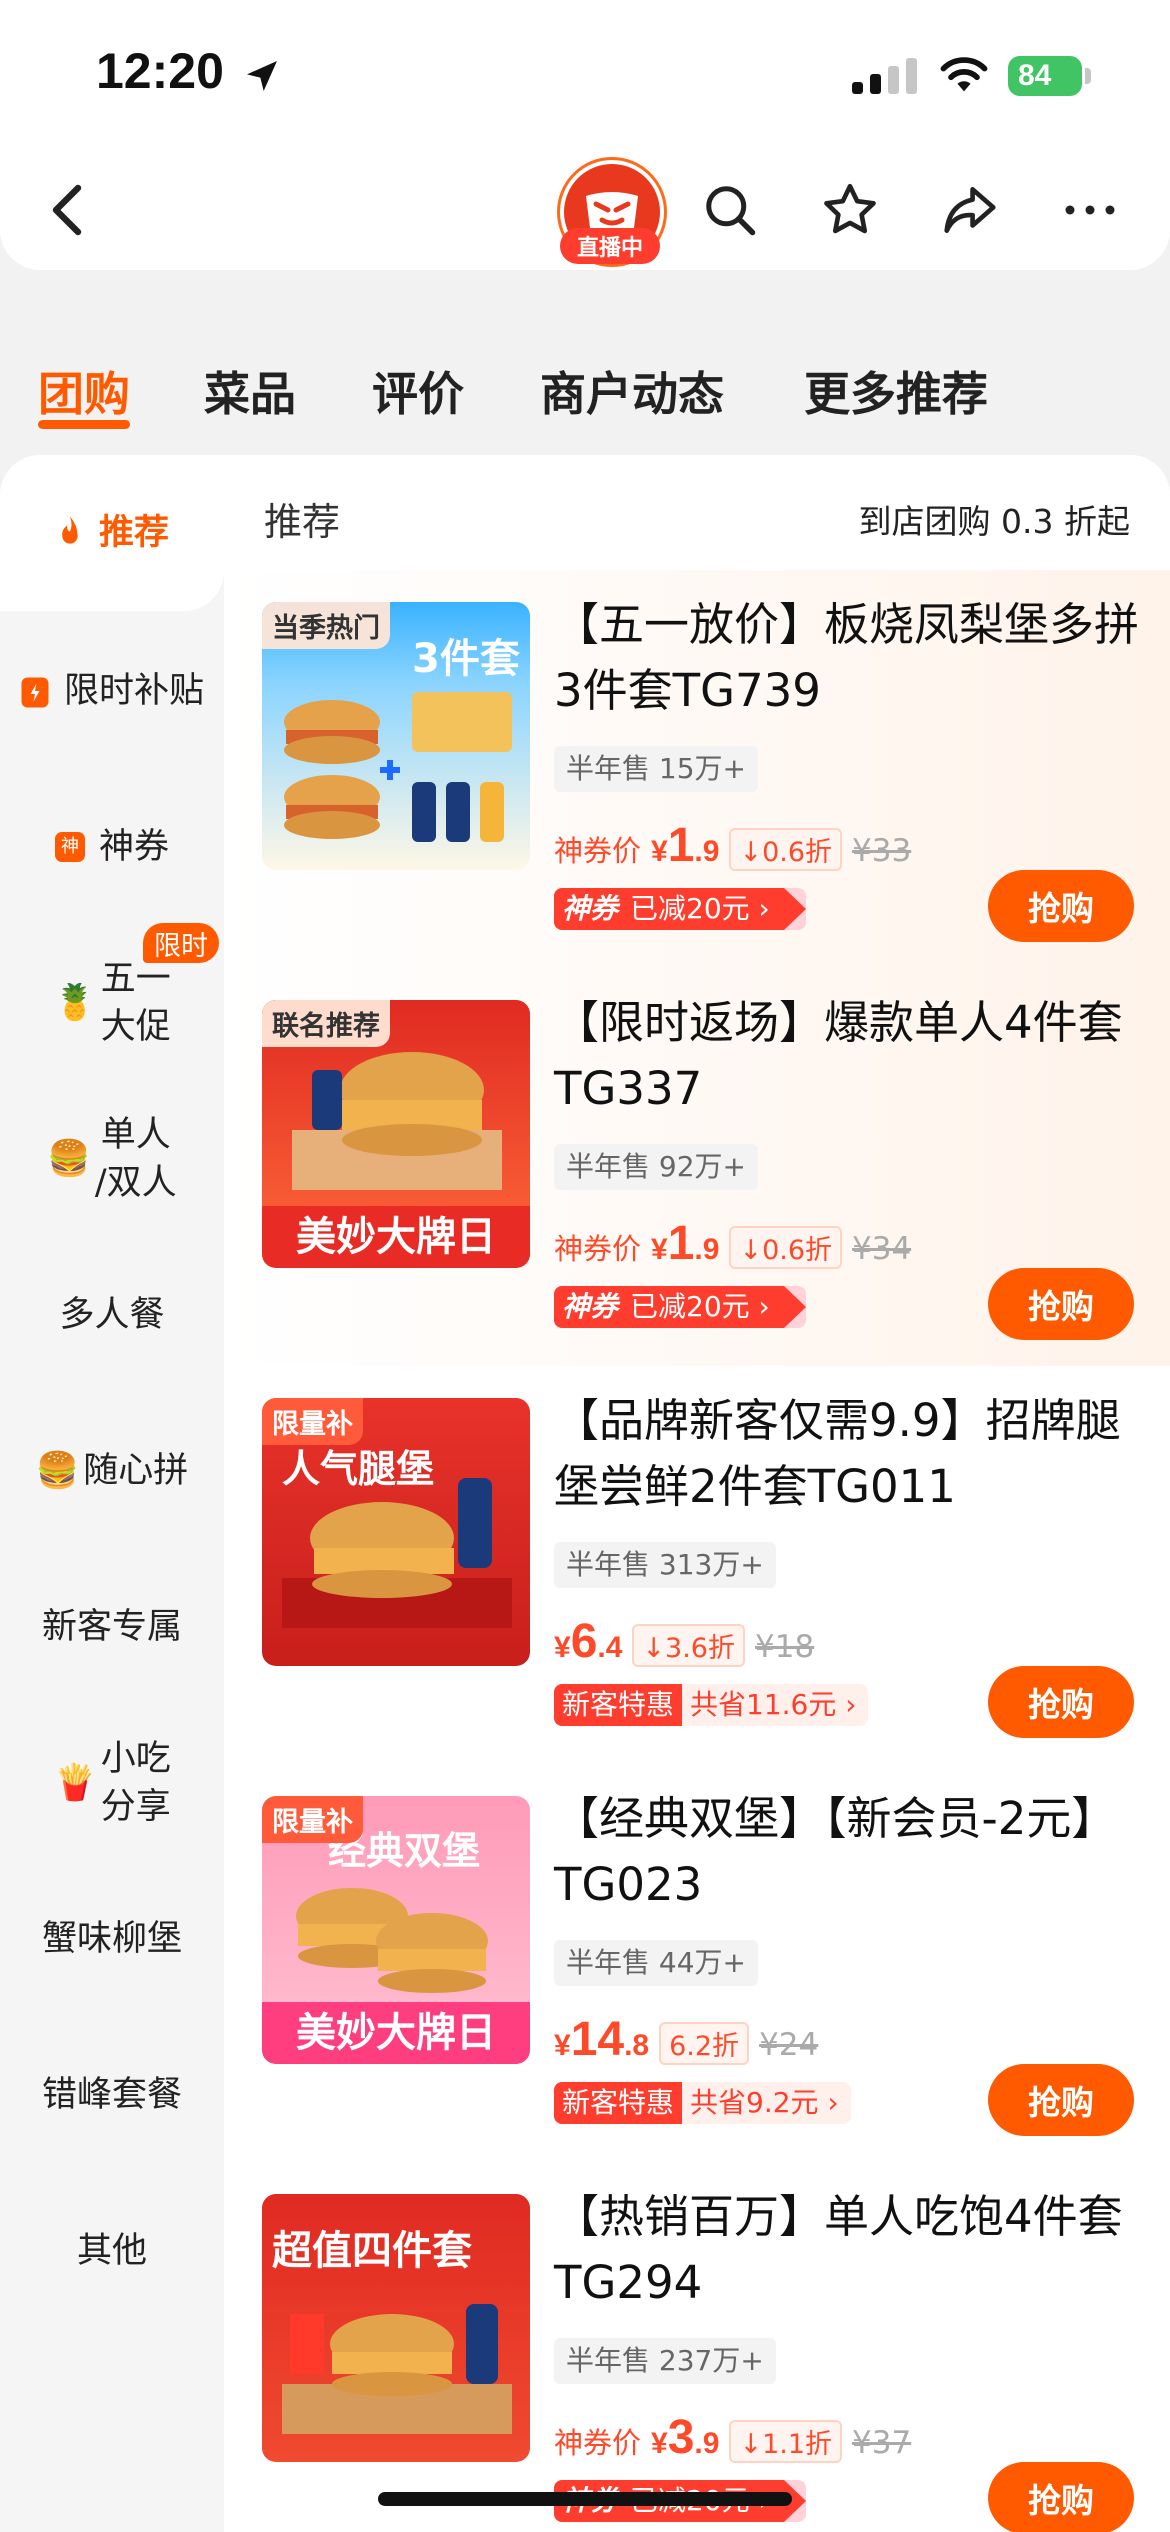 This screenshot has height=2532, width=1170. I want to click on original-price: ¥24, so click(789, 2045).